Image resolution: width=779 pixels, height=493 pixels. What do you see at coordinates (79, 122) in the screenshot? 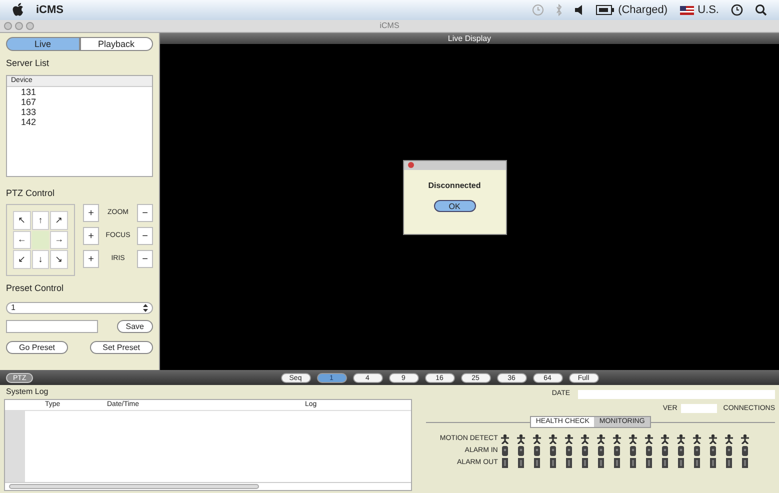
I see `device-item: 142` at bounding box center [79, 122].